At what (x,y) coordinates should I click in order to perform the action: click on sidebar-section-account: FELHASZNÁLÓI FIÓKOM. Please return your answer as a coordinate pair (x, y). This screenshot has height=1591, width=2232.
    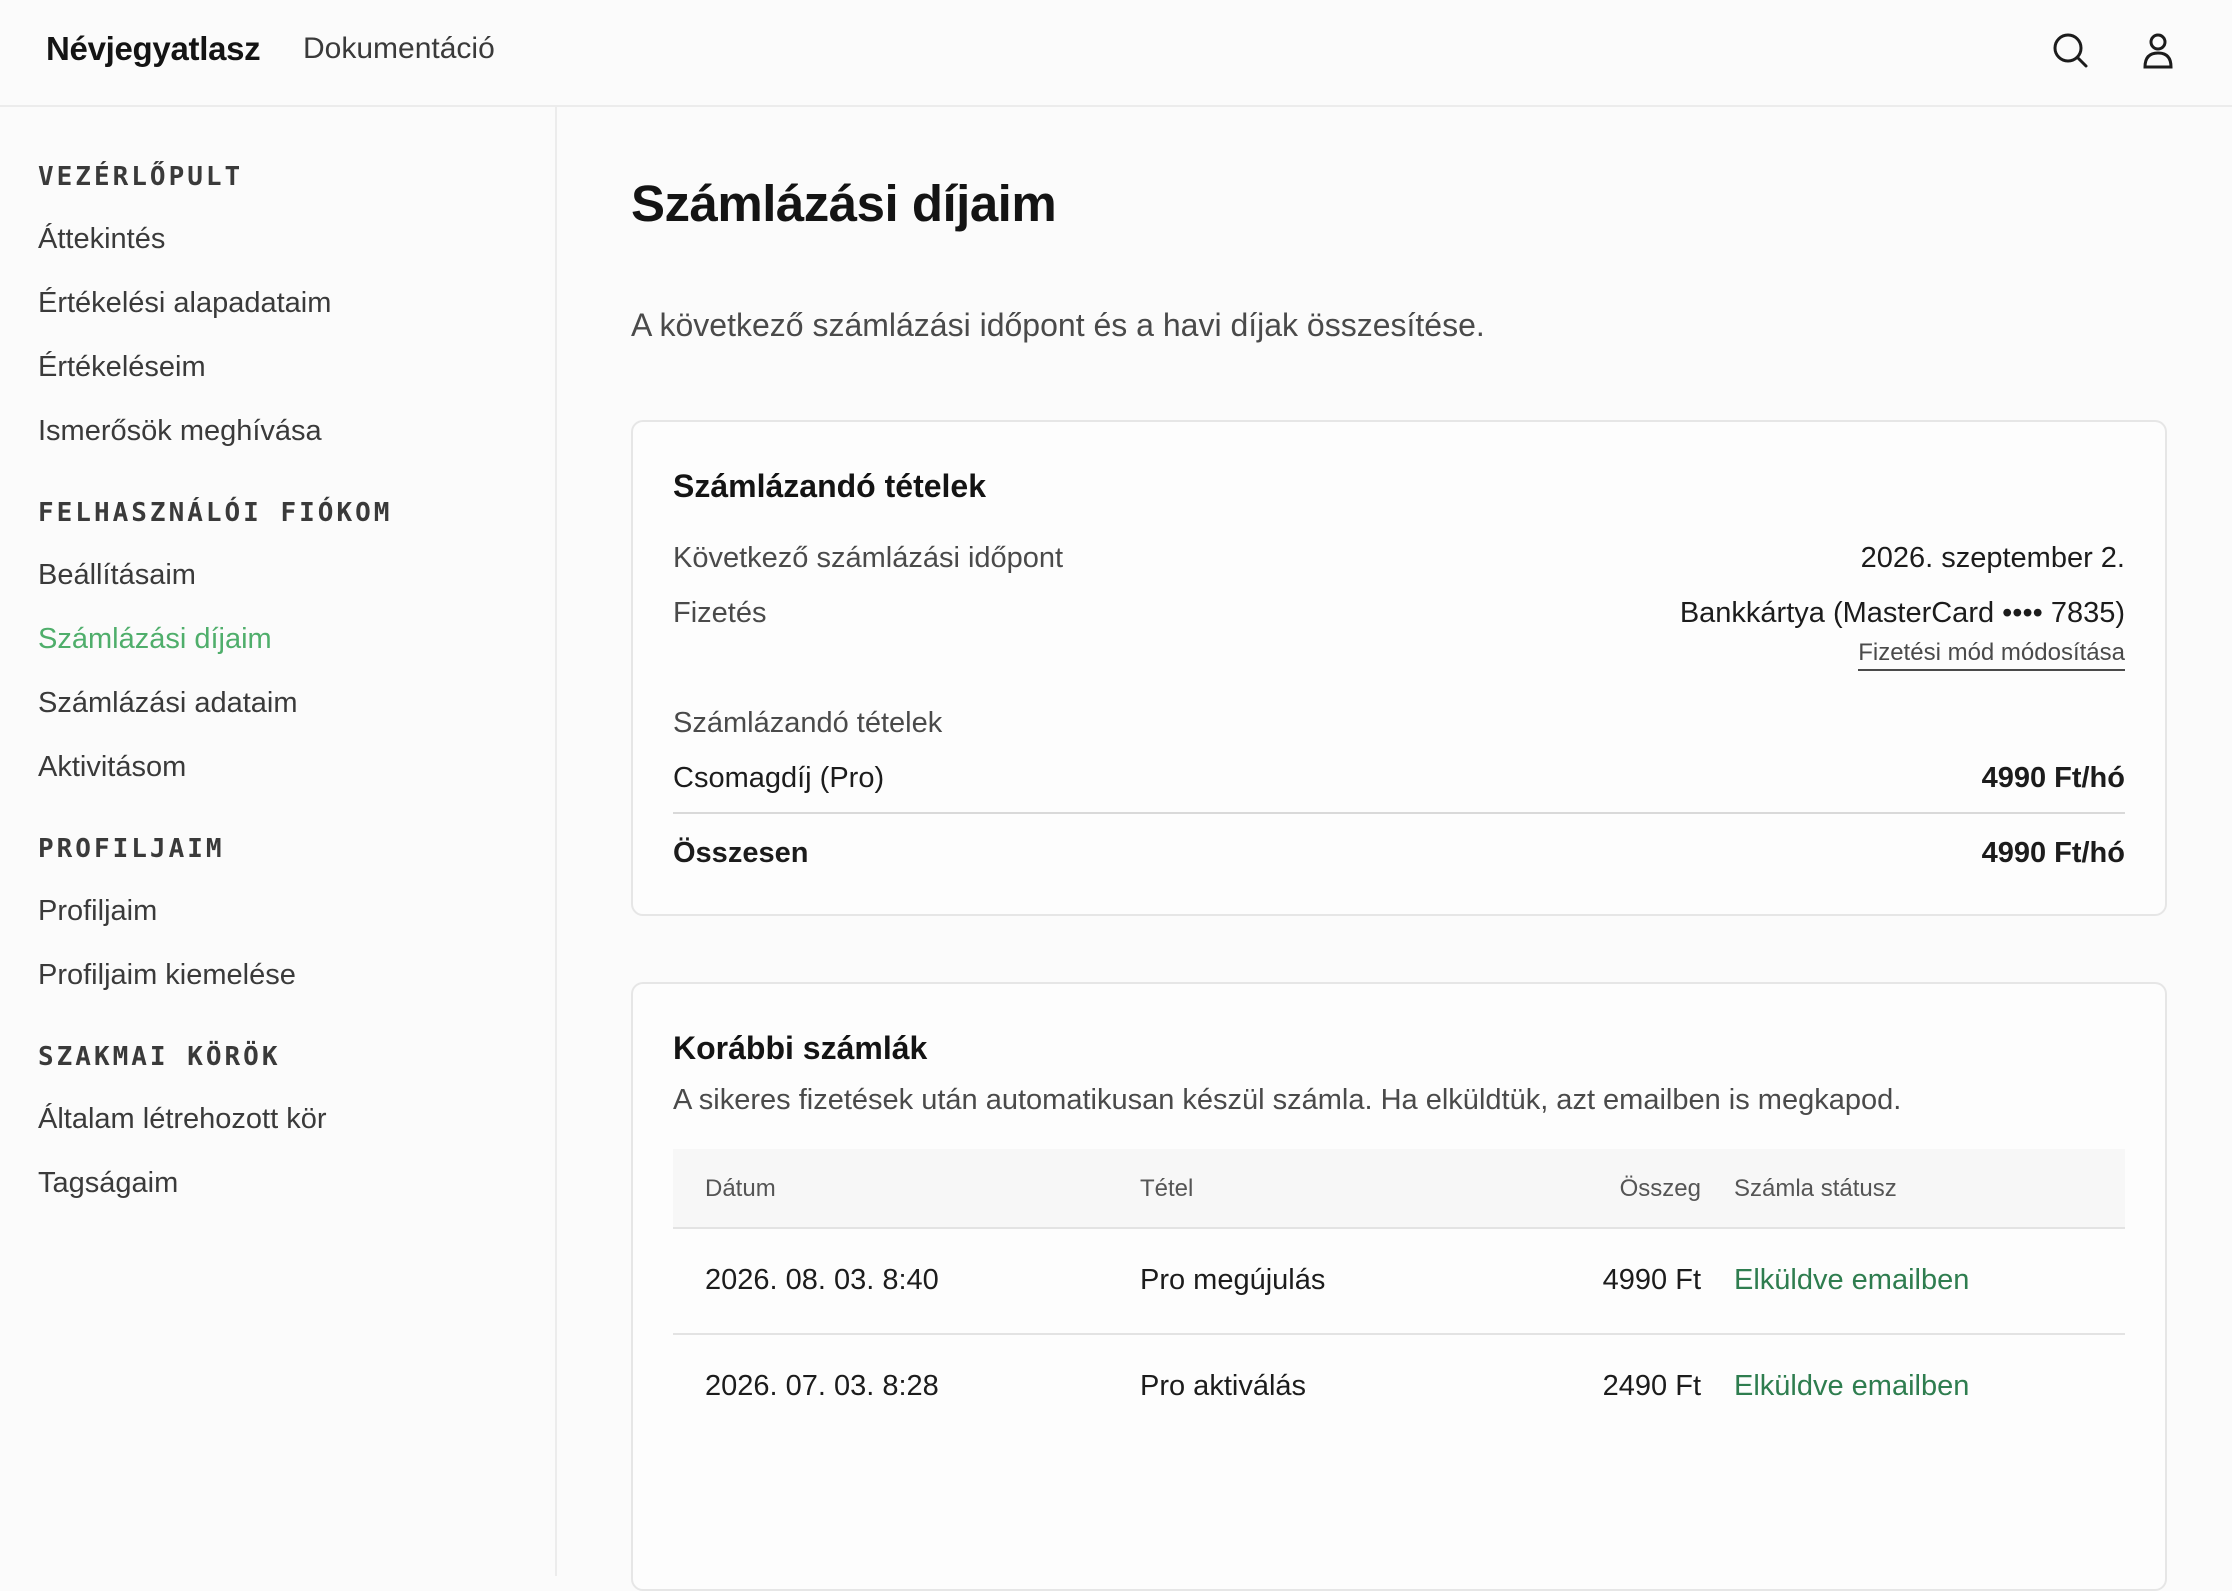
    Looking at the image, I should click on (215, 513).